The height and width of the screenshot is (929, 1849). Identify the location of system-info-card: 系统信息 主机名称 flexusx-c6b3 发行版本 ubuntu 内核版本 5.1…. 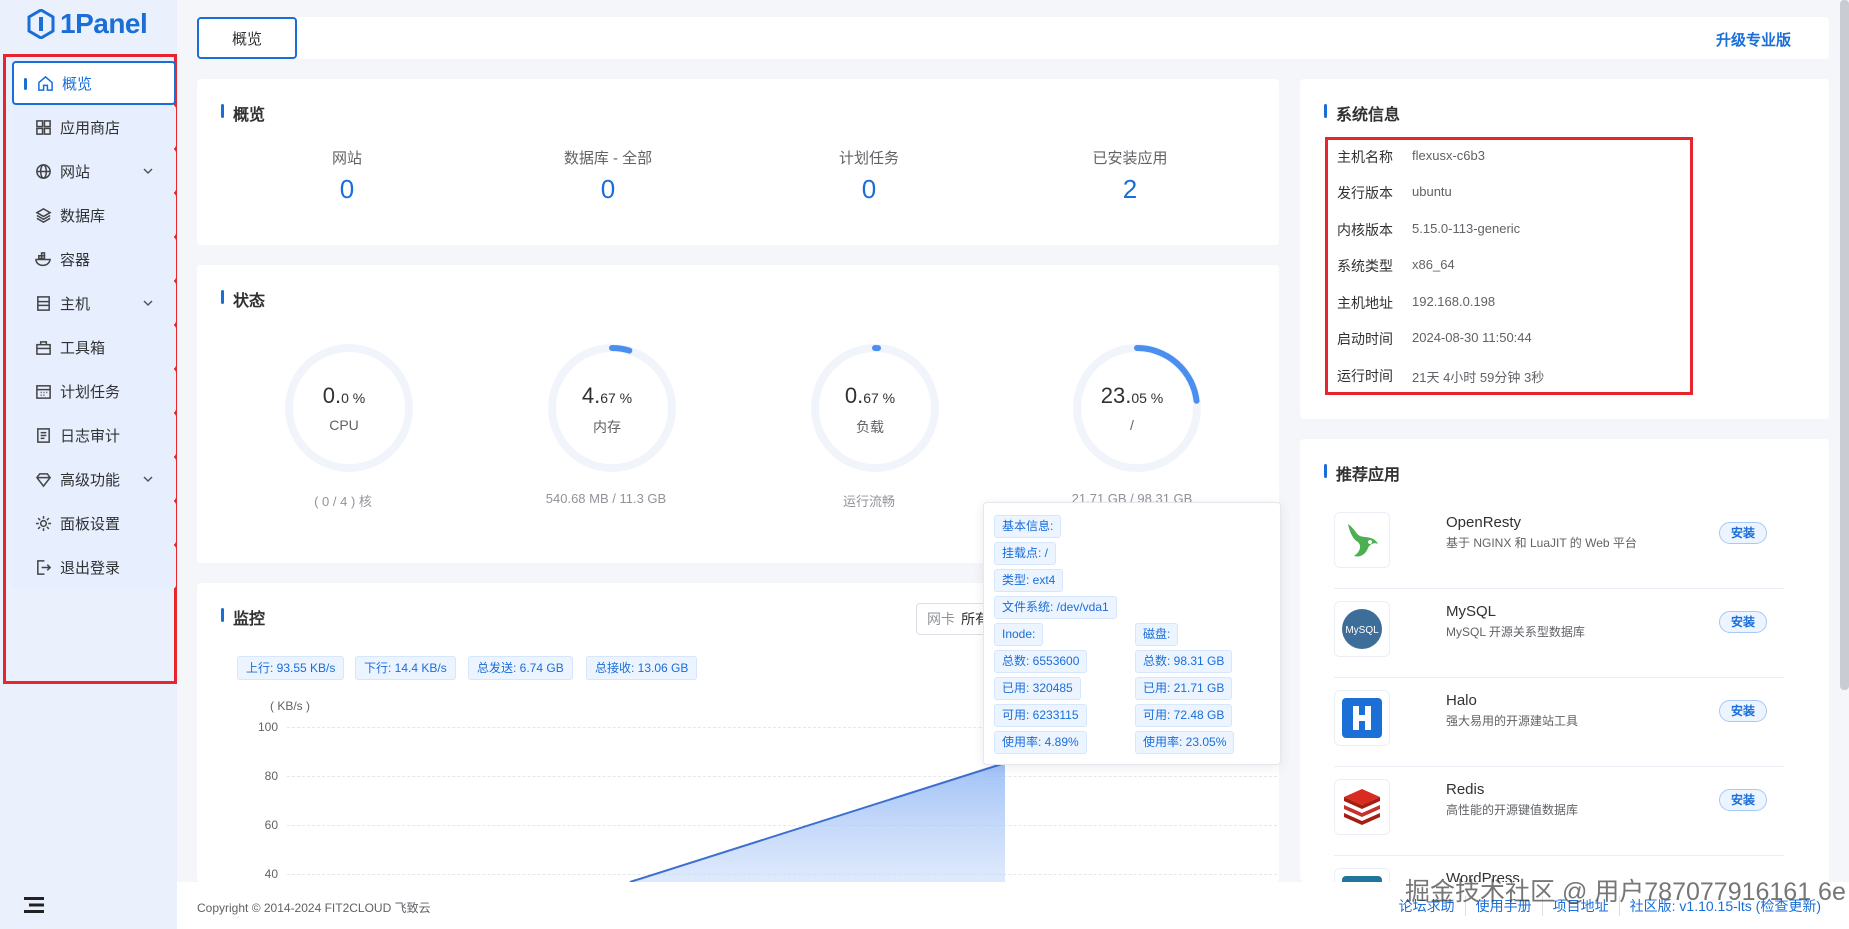
(1564, 249).